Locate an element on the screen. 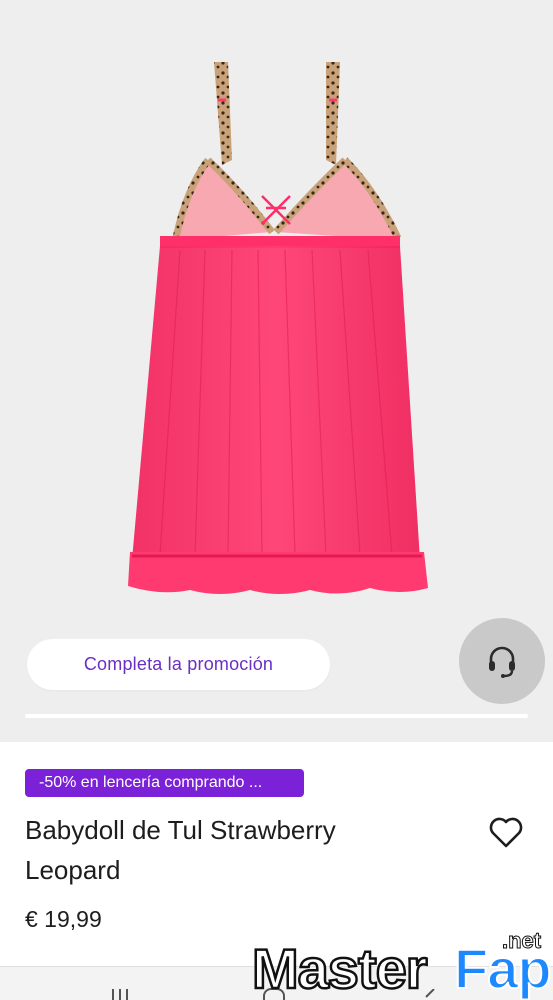  heart-outline-icon is located at coordinates (506, 832).